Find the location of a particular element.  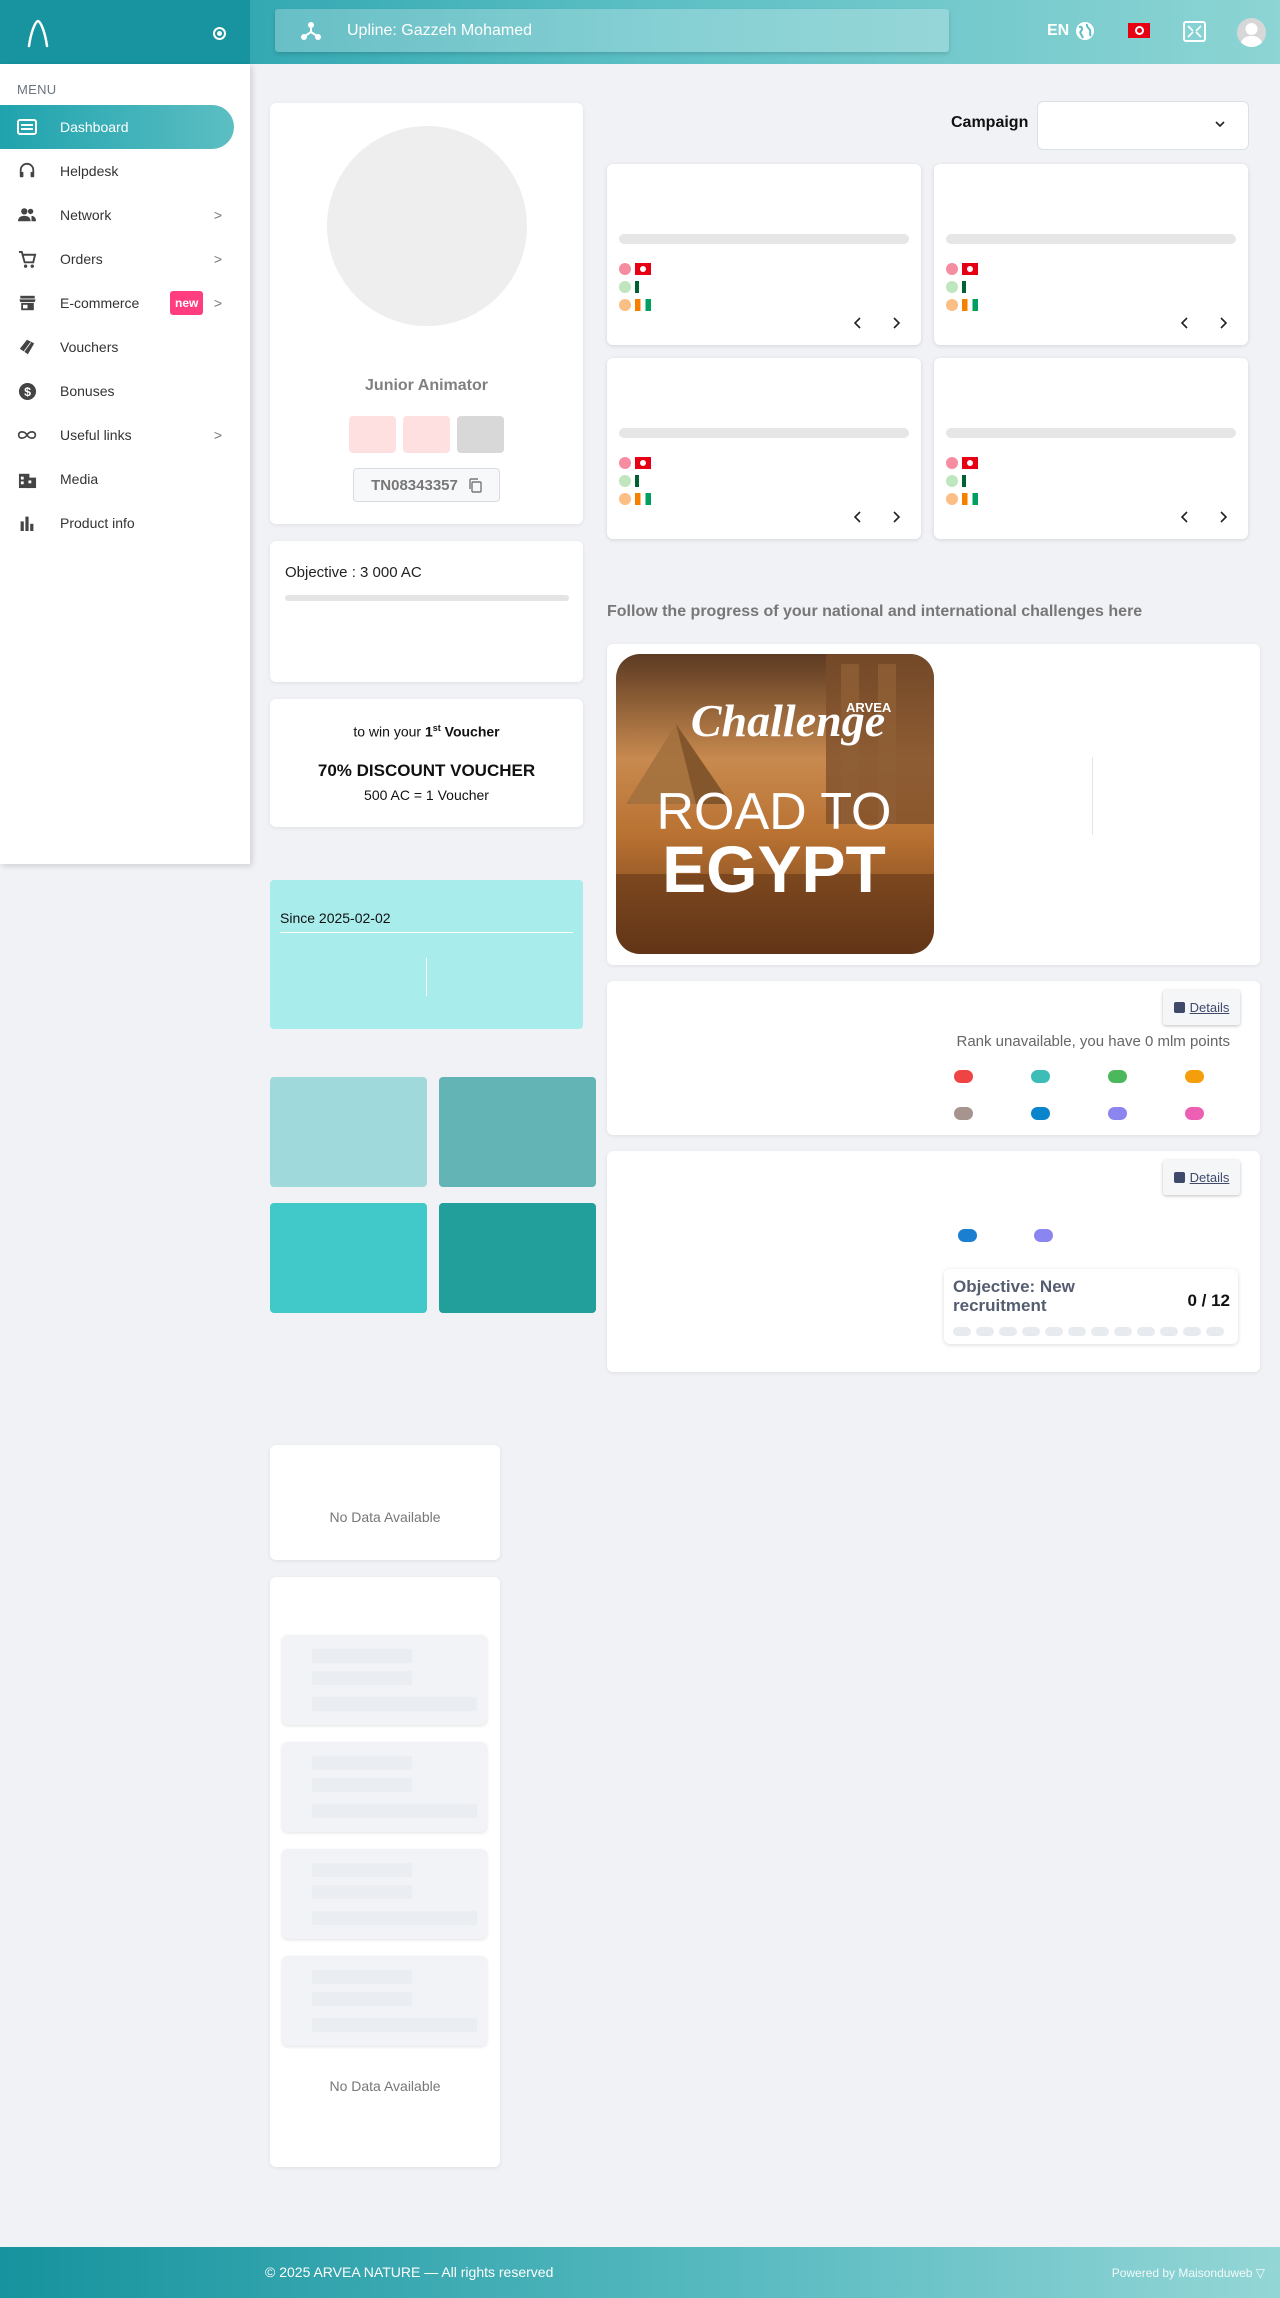

objective-progress-bar is located at coordinates (427, 598).